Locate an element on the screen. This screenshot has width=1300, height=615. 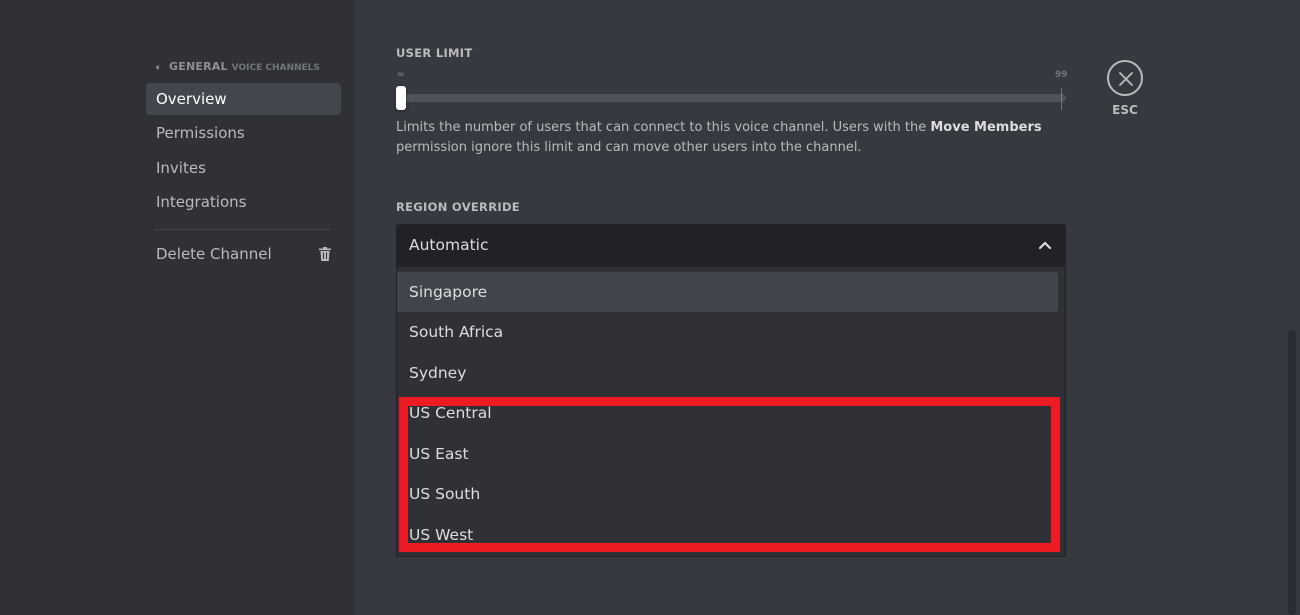
slider-end-tick is located at coordinates (1061, 99).